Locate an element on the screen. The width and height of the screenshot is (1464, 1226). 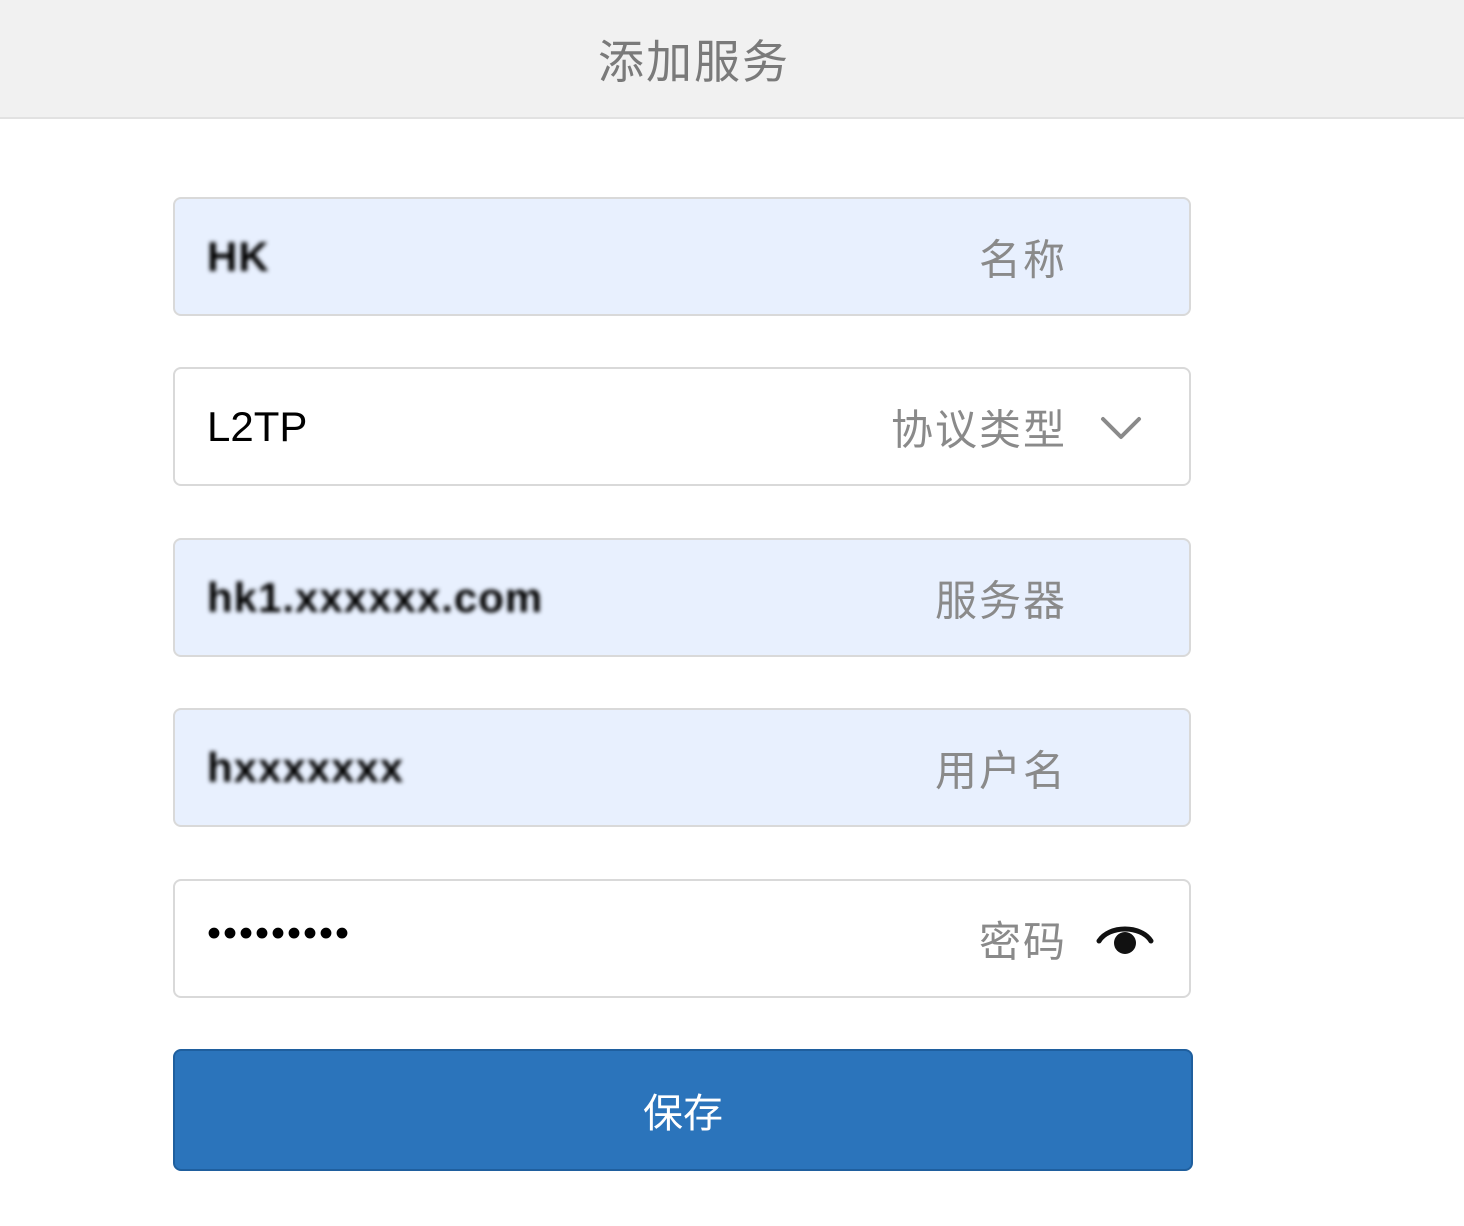
name-field: HK 名称 is located at coordinates (682, 256).